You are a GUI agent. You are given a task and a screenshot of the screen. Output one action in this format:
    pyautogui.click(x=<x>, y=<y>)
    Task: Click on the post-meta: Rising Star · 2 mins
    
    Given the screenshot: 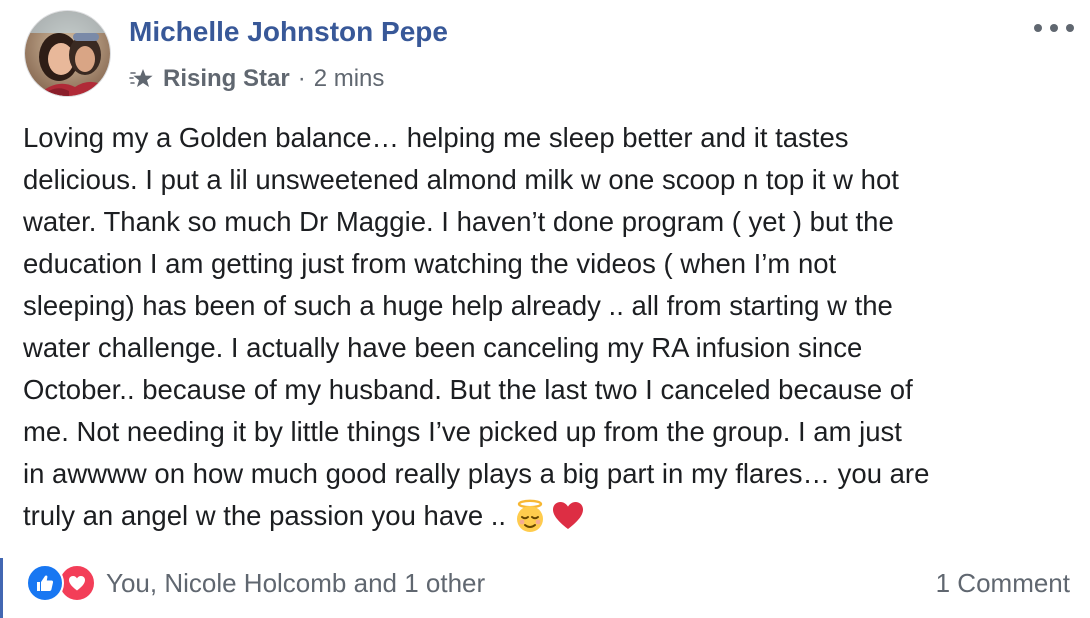 What is the action you would take?
    pyautogui.click(x=256, y=79)
    